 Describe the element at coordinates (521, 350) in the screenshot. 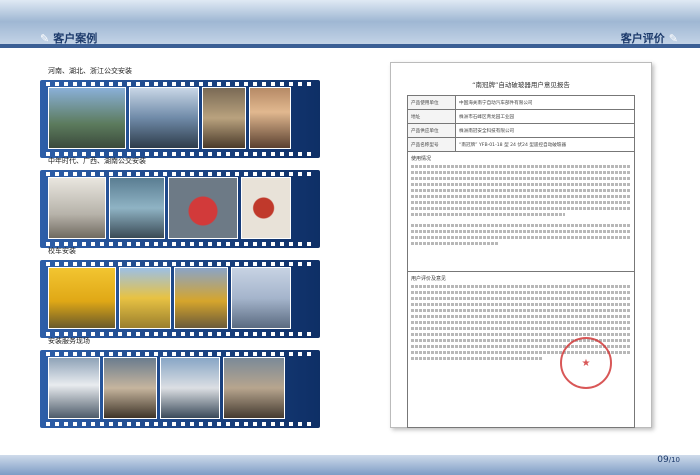

I see `evaluation-section: 用户评价及意见 ★` at that location.